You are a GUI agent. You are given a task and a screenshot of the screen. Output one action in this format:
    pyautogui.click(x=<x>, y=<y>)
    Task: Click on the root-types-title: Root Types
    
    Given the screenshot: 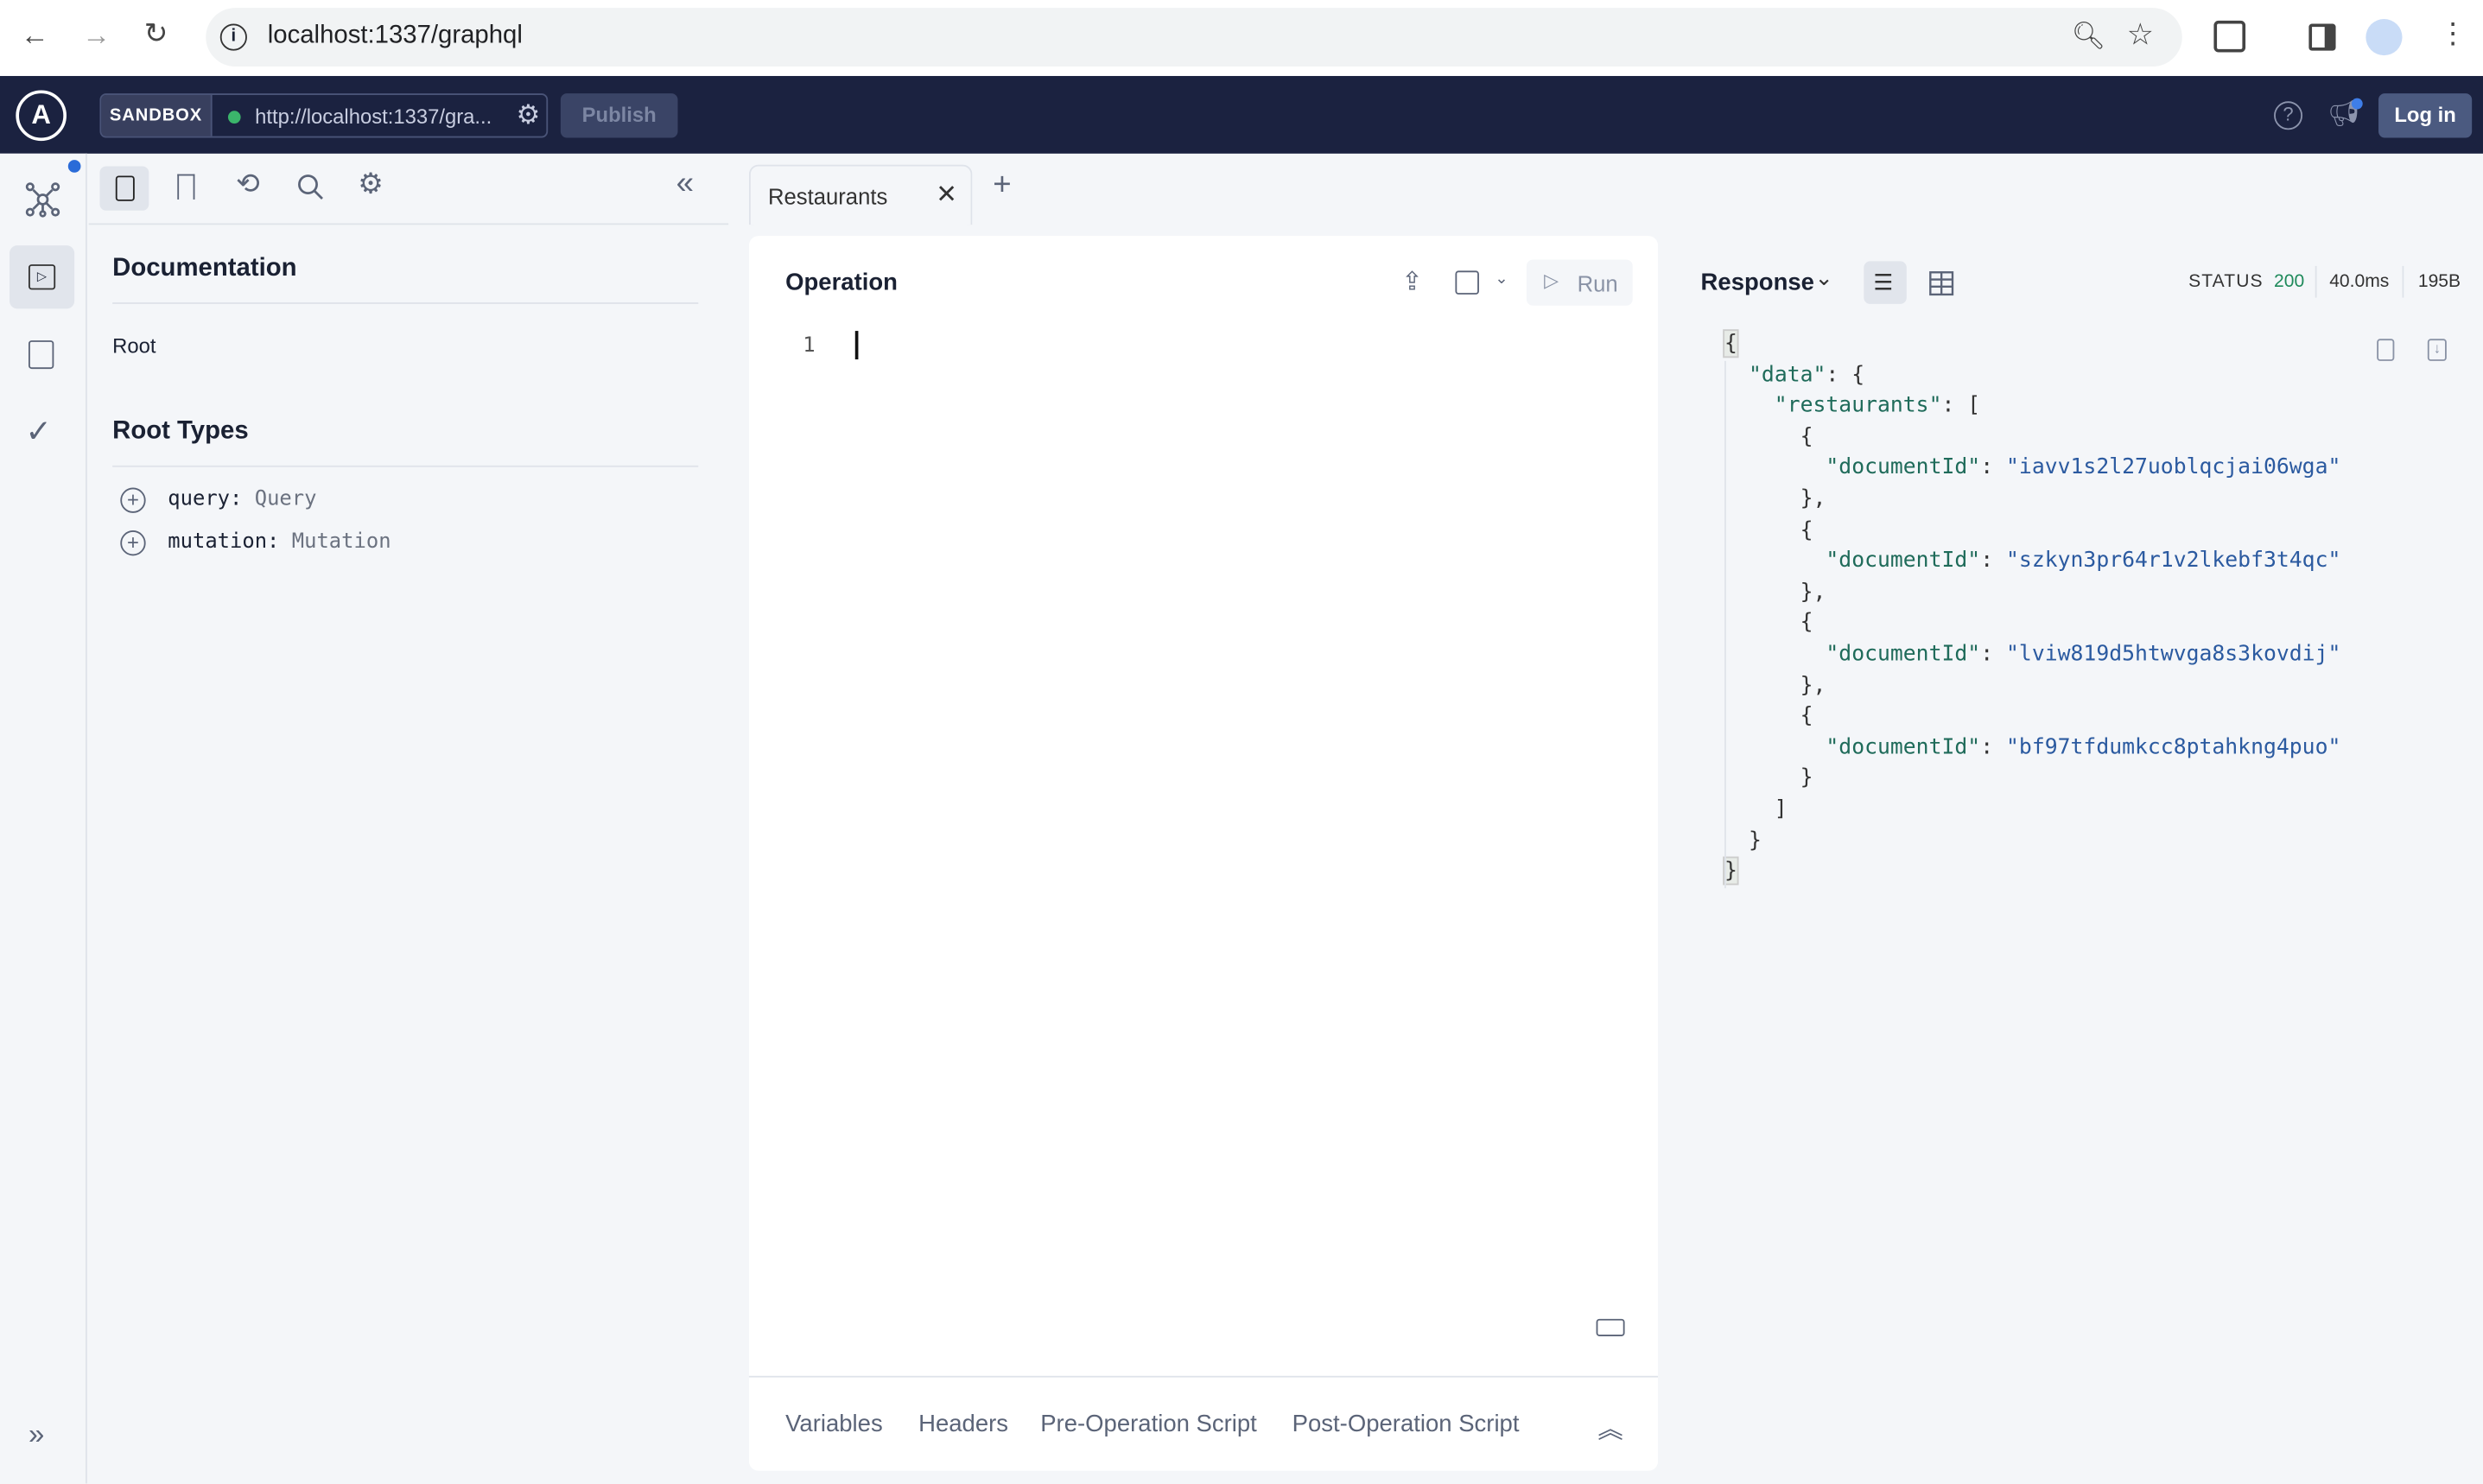 What is the action you would take?
    pyautogui.click(x=181, y=431)
    